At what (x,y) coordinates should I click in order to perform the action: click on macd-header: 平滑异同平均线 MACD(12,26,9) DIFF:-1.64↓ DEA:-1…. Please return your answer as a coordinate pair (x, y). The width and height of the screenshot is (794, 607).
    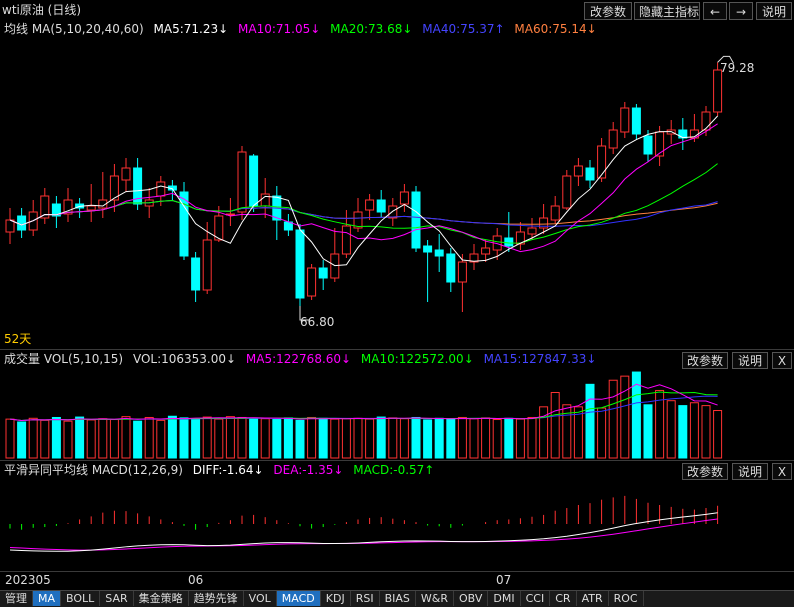
    Looking at the image, I should click on (222, 470).